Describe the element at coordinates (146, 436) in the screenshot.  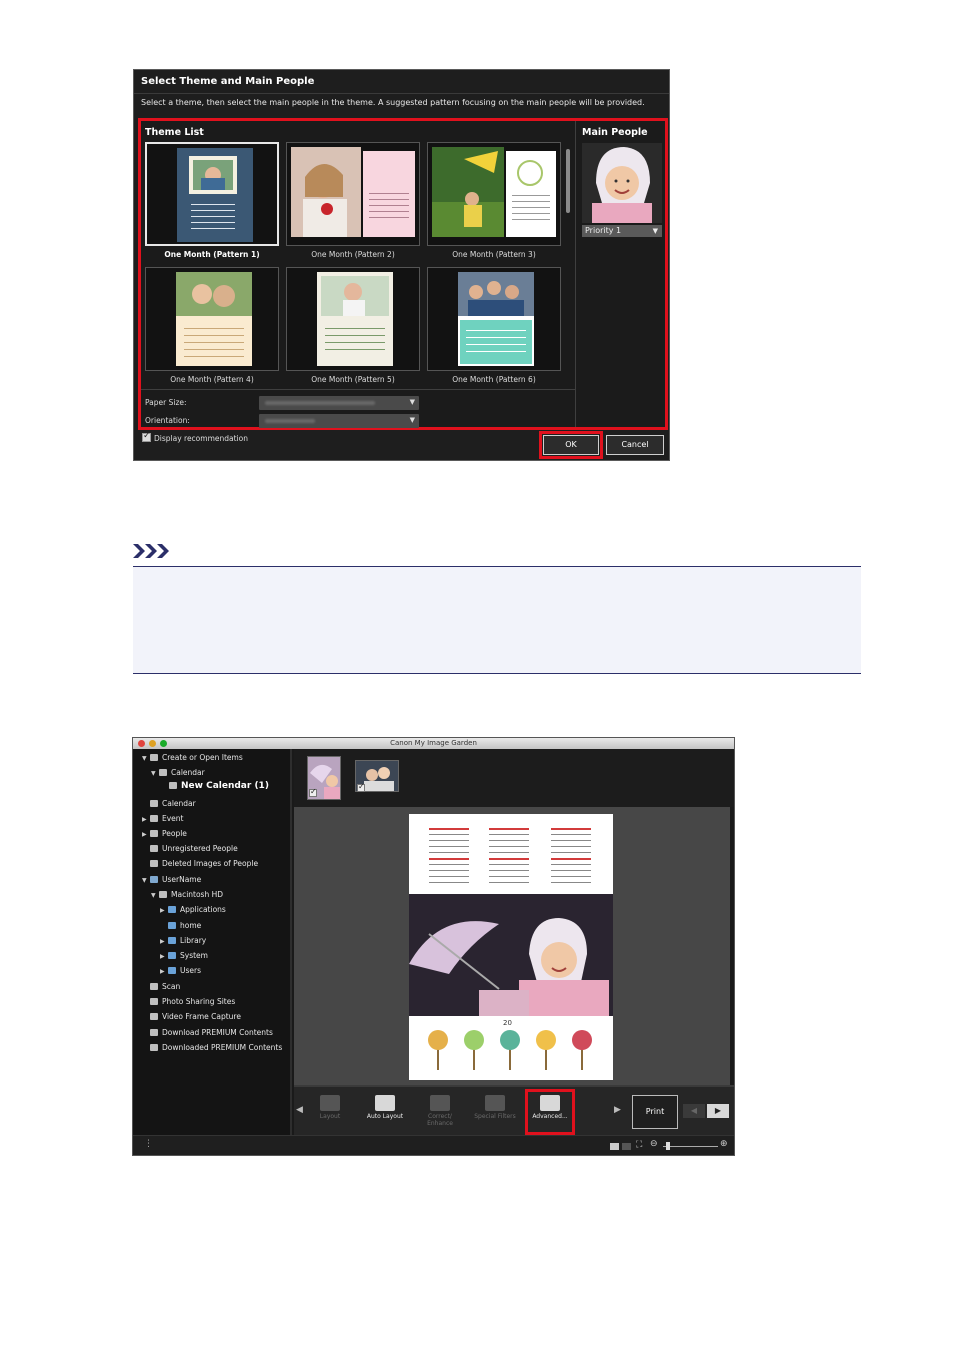
I see `checkbox-icon` at that location.